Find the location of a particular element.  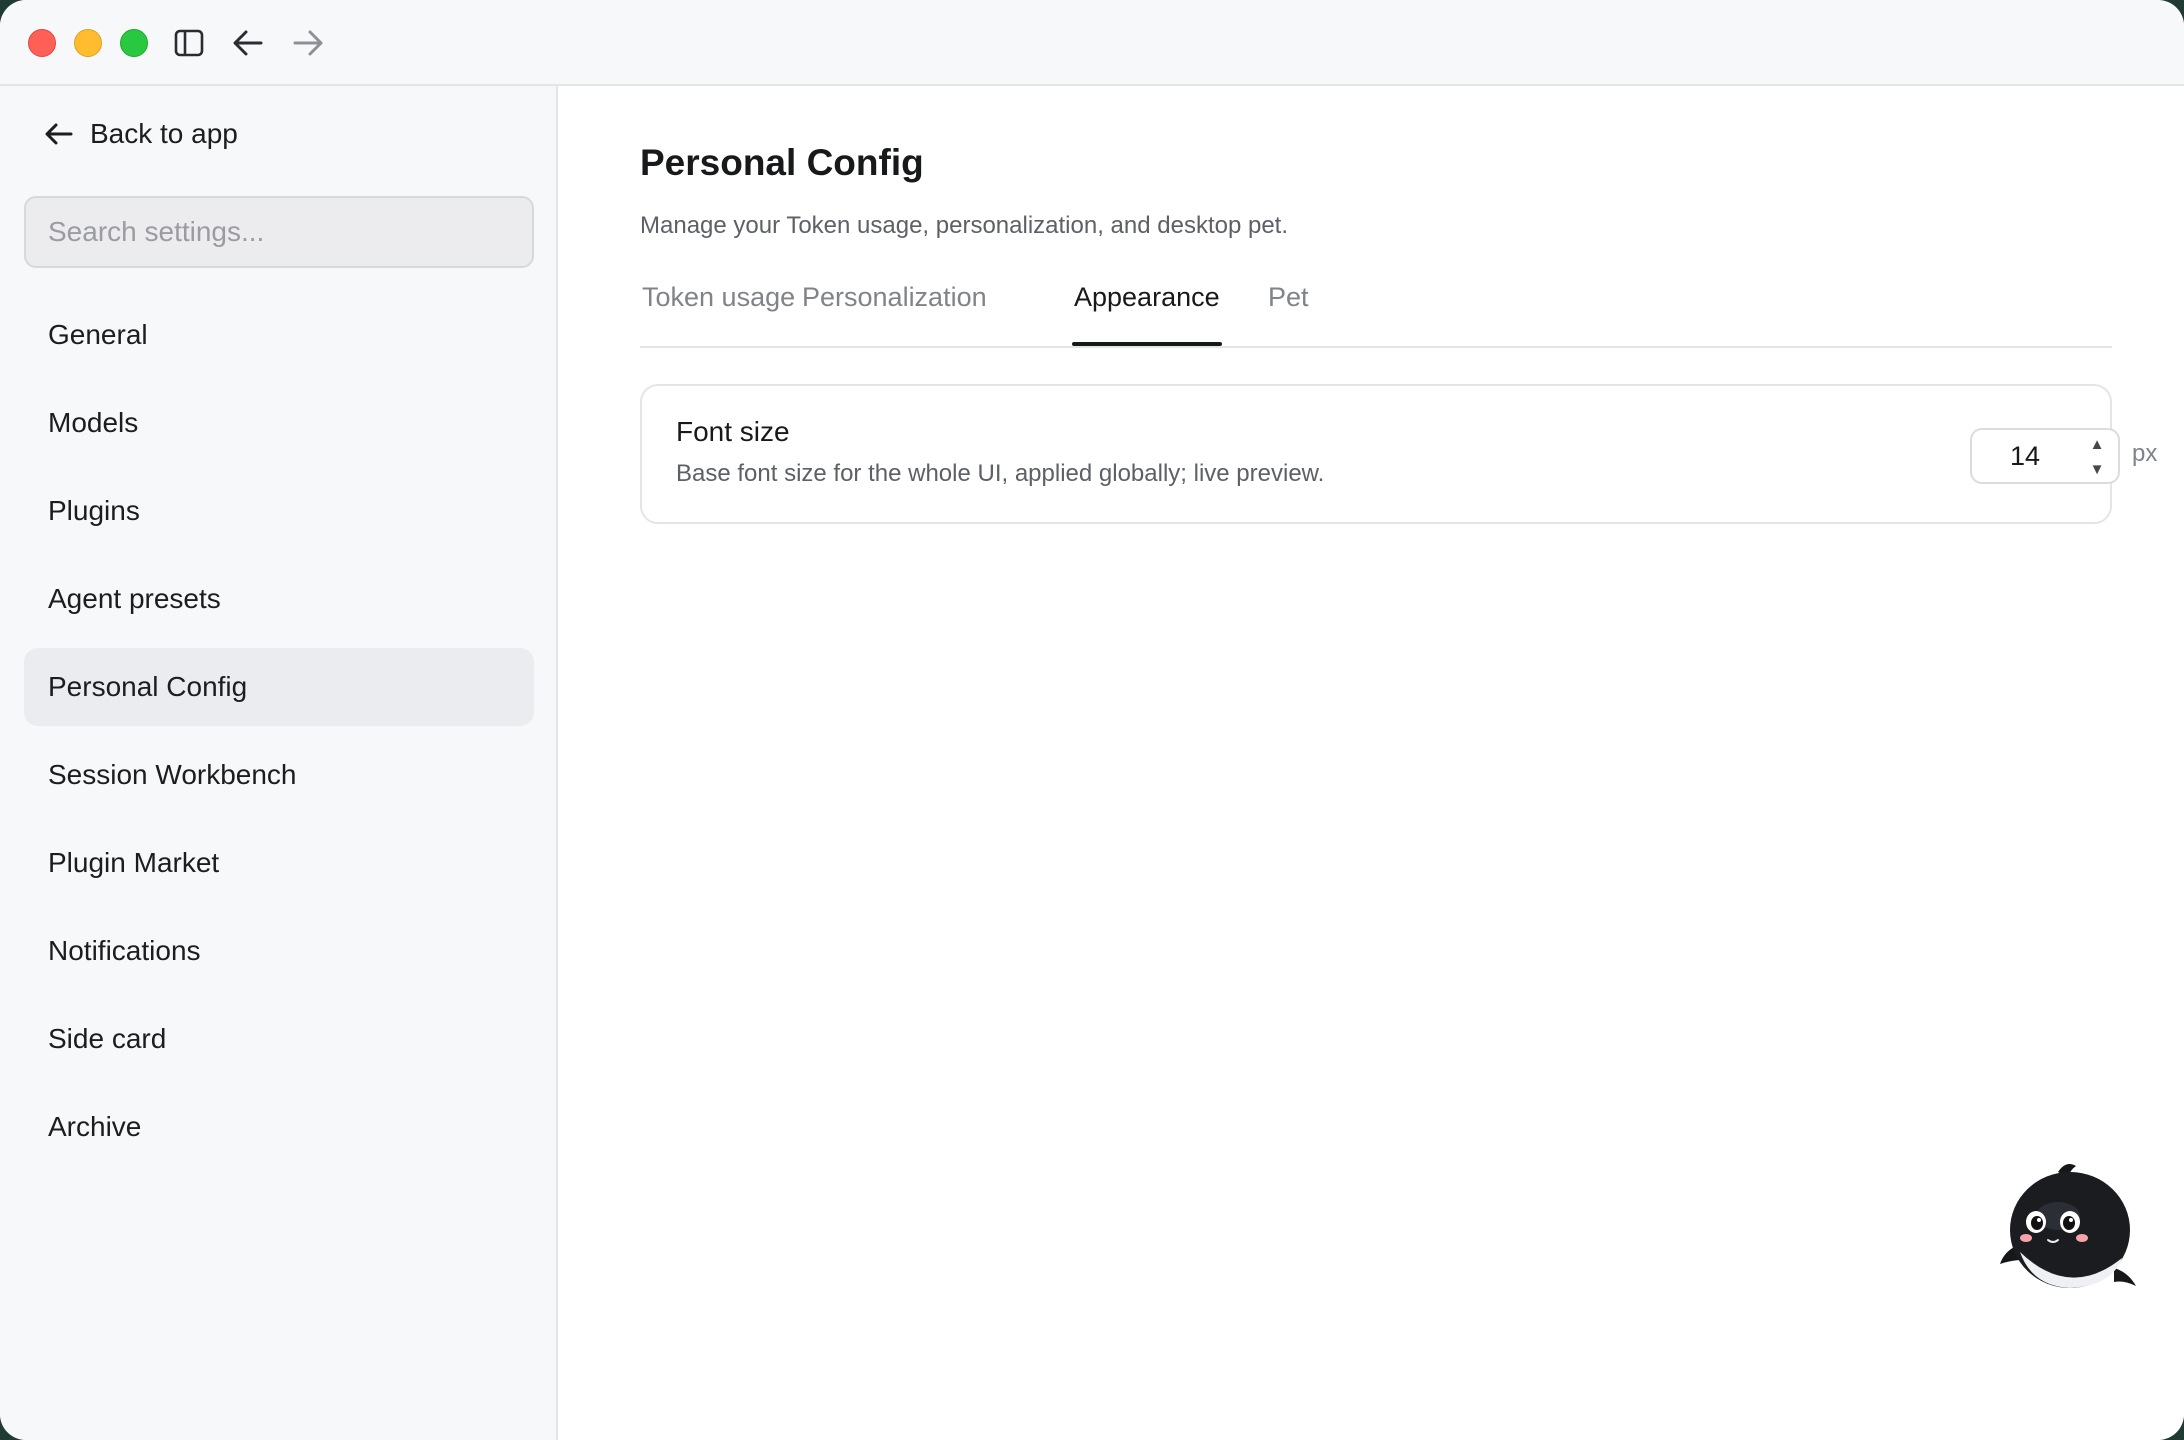

sidebar-item-agent-presets: Agent presets is located at coordinates (279, 599).